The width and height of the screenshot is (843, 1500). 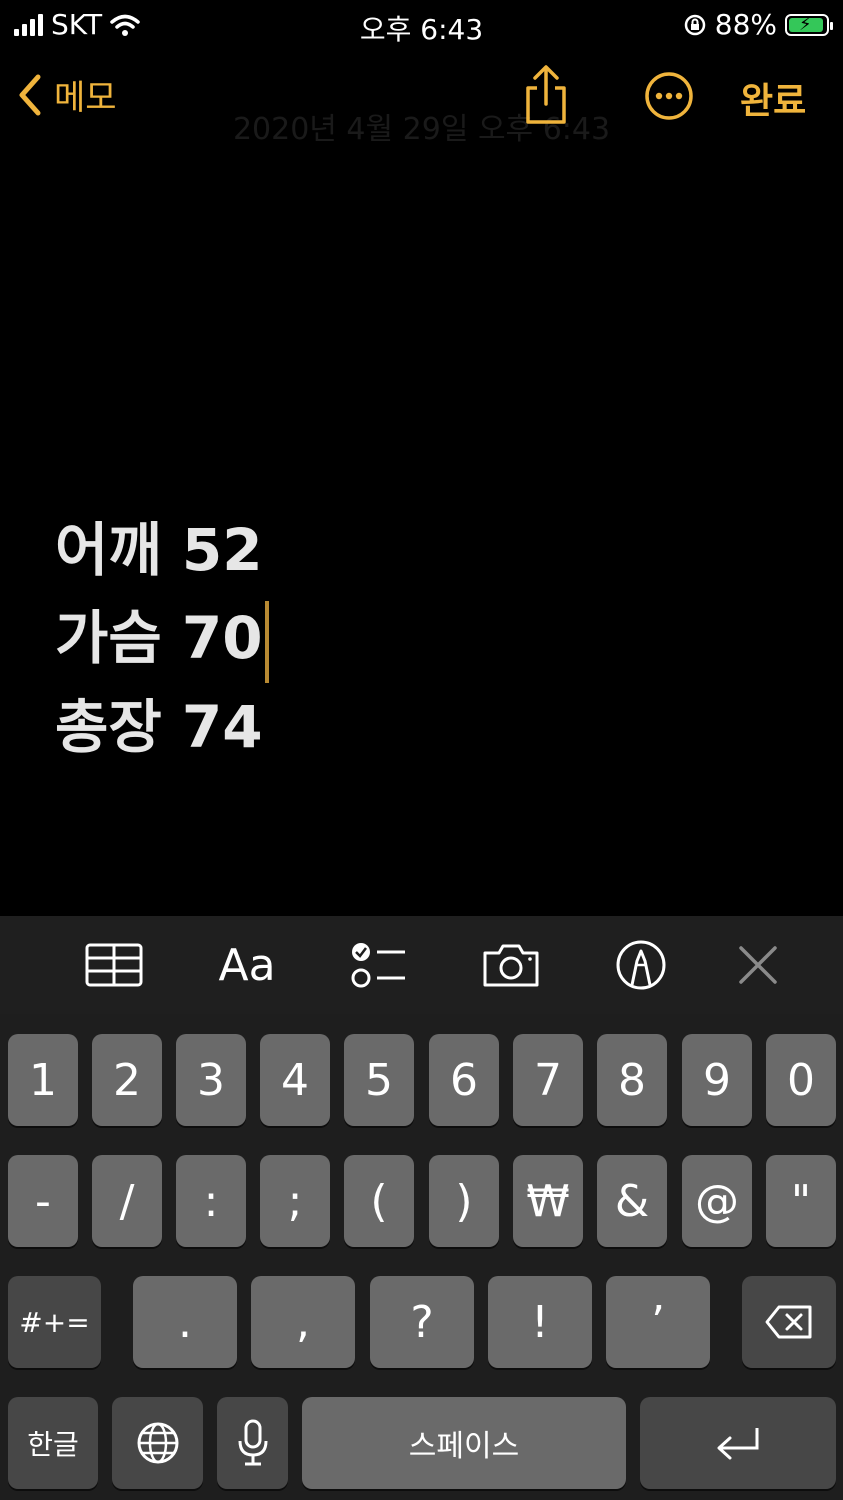 What do you see at coordinates (632, 1201) in the screenshot?
I see `key-ampersand: &` at bounding box center [632, 1201].